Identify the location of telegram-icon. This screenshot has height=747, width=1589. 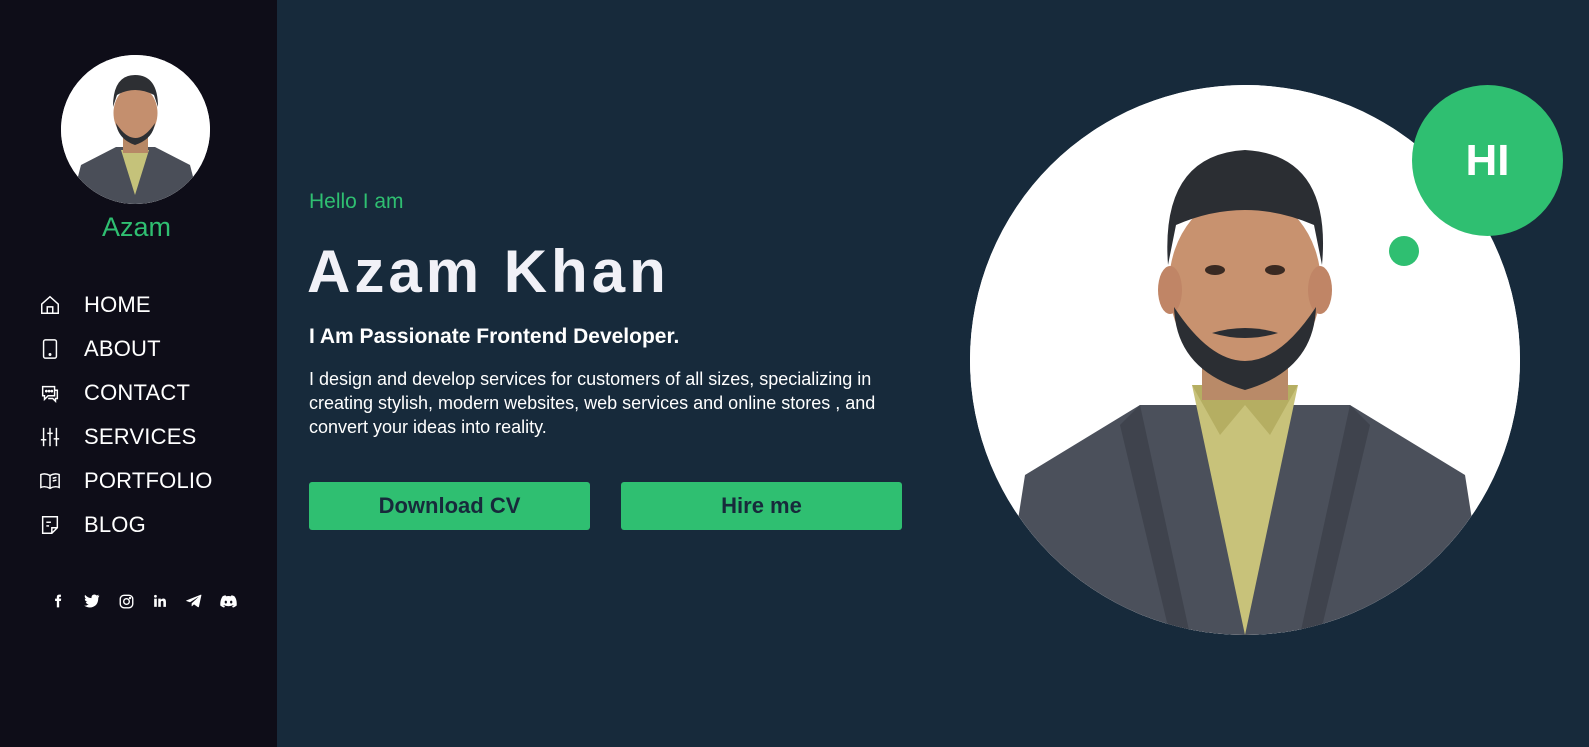
(194, 601).